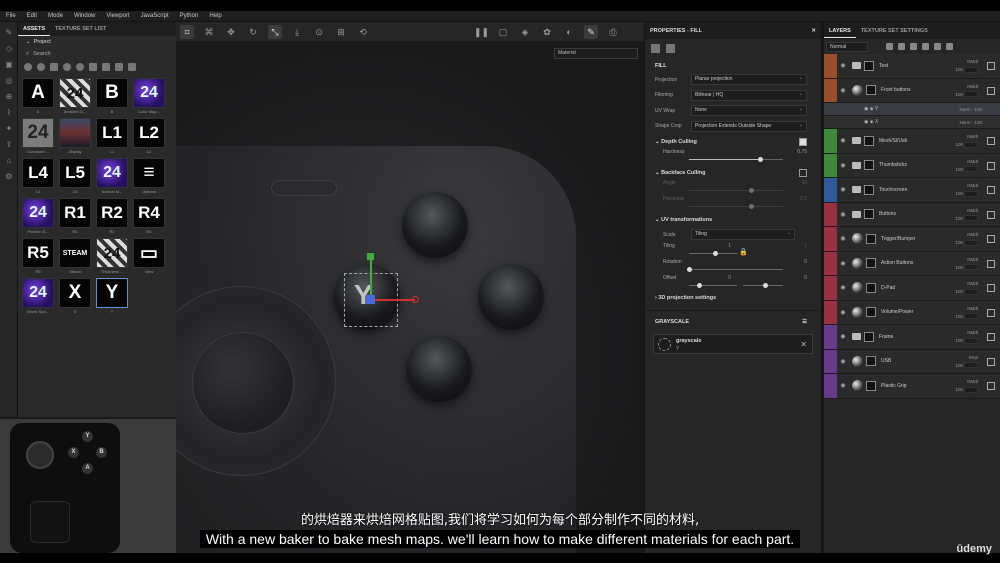 The width and height of the screenshot is (1000, 563). I want to click on add-folder-icon, so click(937, 46).